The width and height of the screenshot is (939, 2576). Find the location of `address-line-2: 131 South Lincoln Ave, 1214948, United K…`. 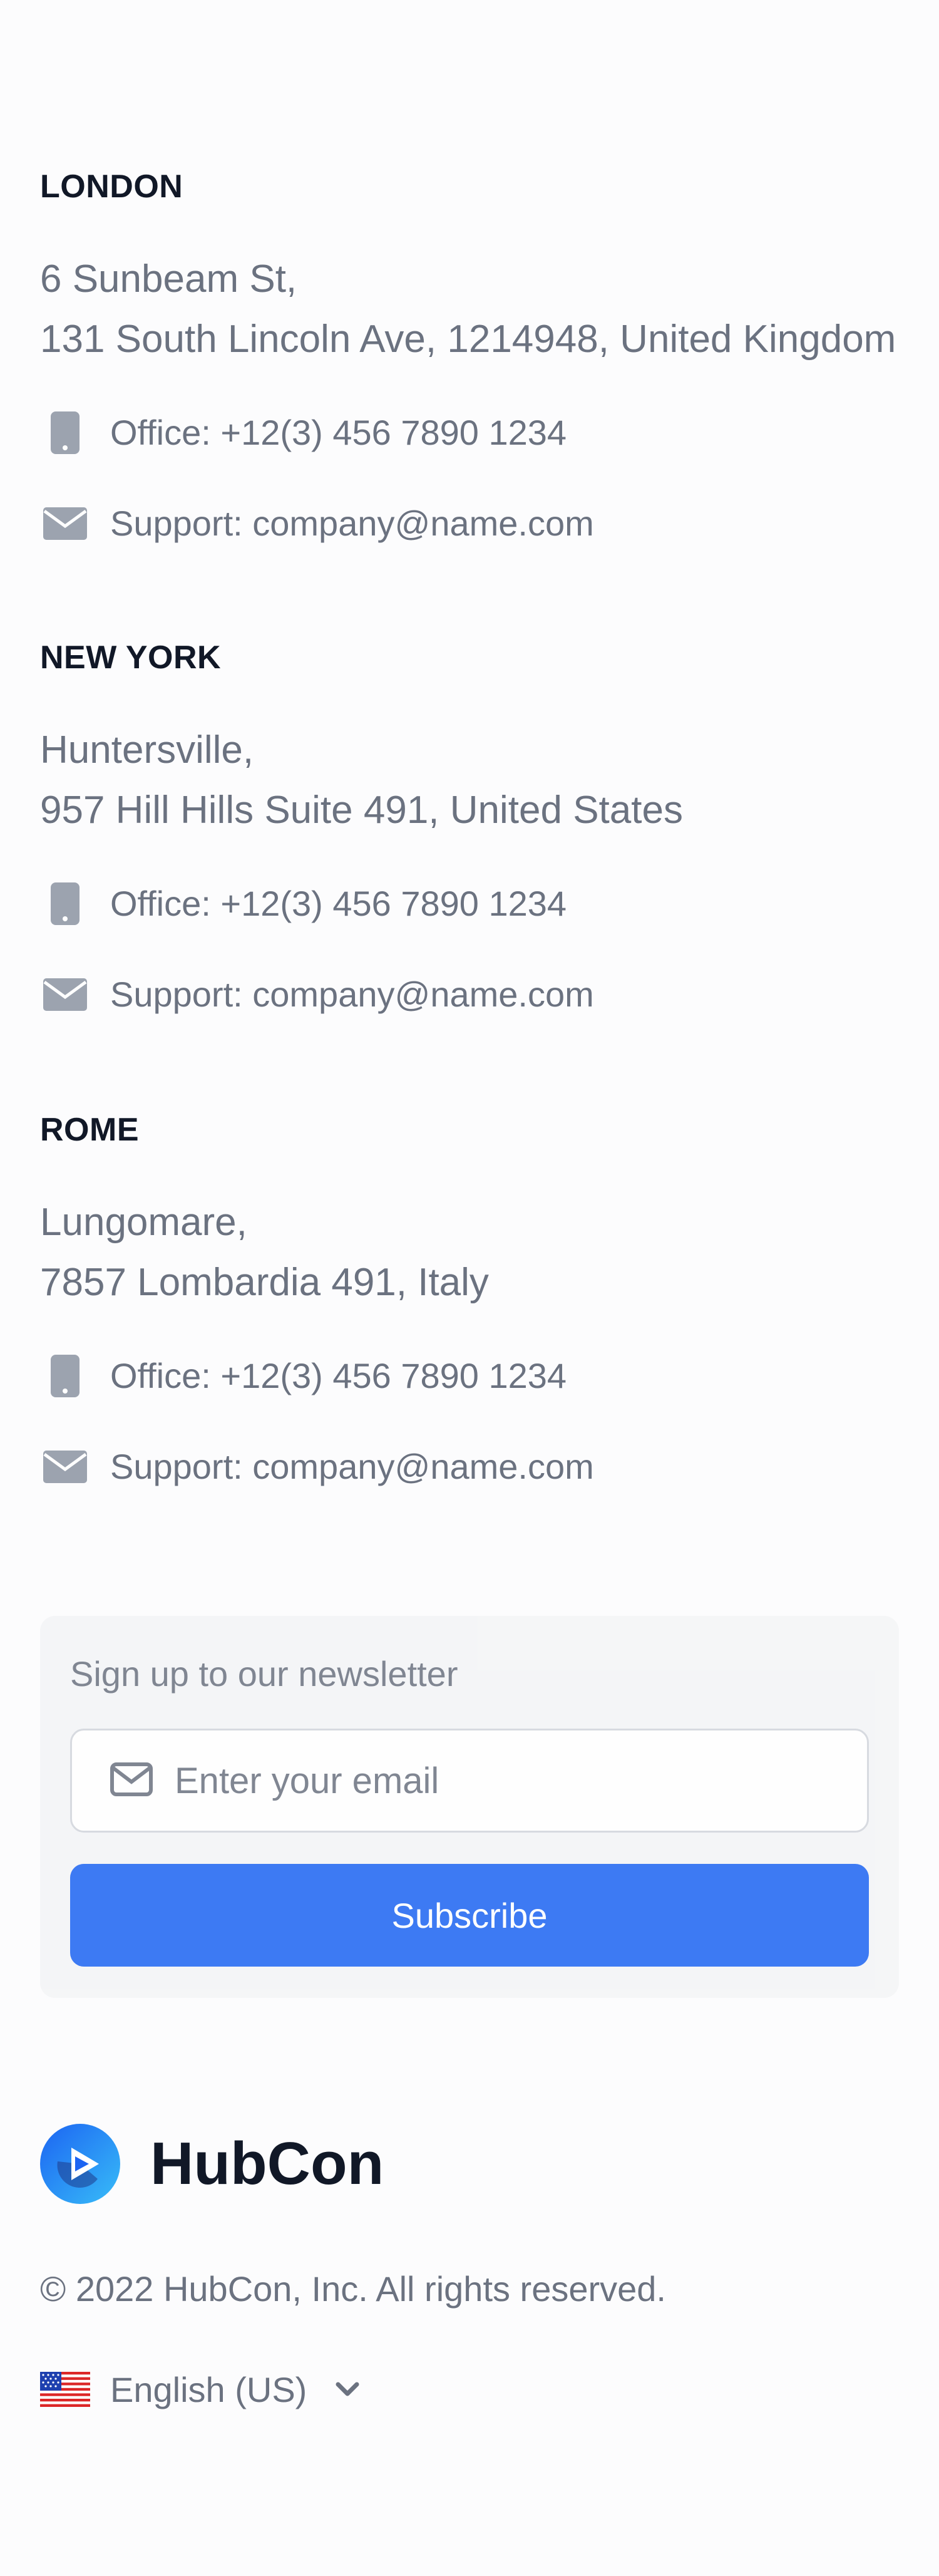

address-line-2: 131 South Lincoln Ave, 1214948, United K… is located at coordinates (468, 339).